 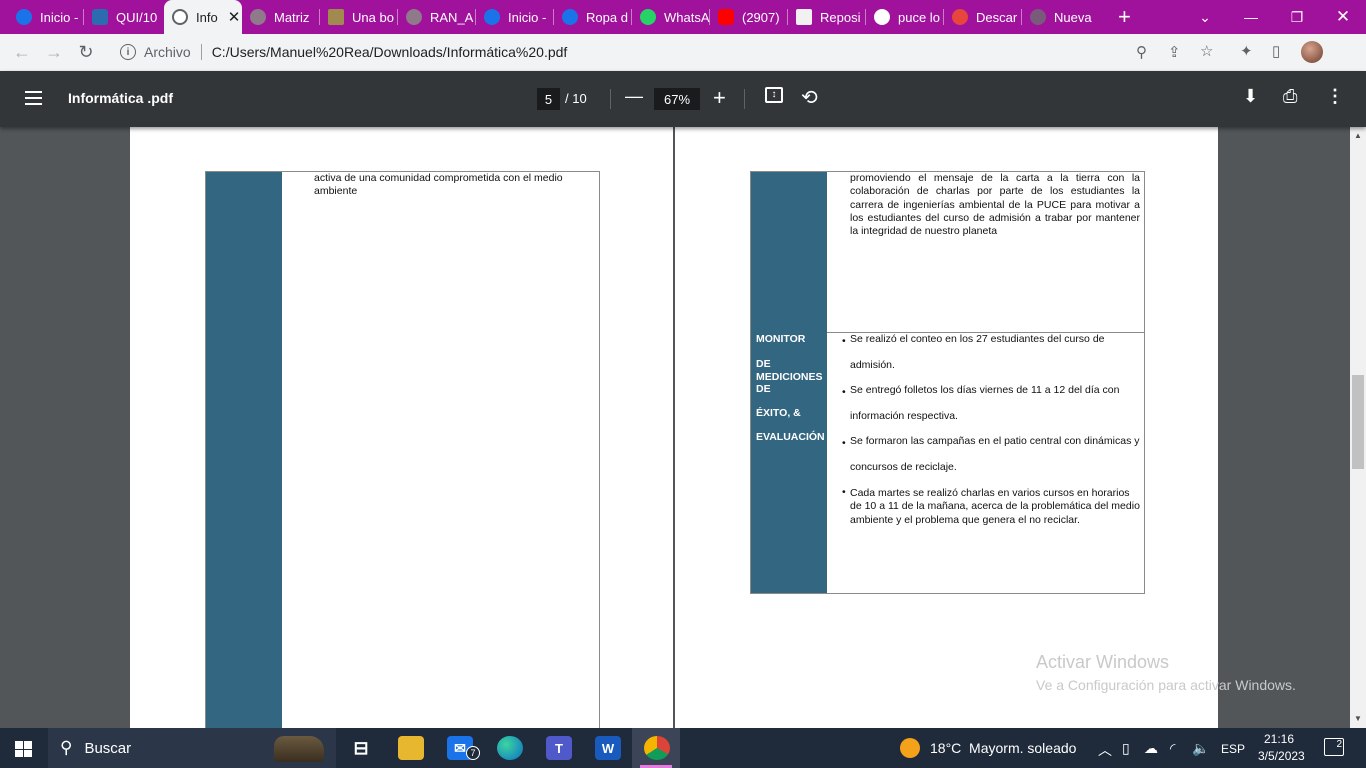 What do you see at coordinates (234, 17) in the screenshot?
I see `close-tab-icon: ✕` at bounding box center [234, 17].